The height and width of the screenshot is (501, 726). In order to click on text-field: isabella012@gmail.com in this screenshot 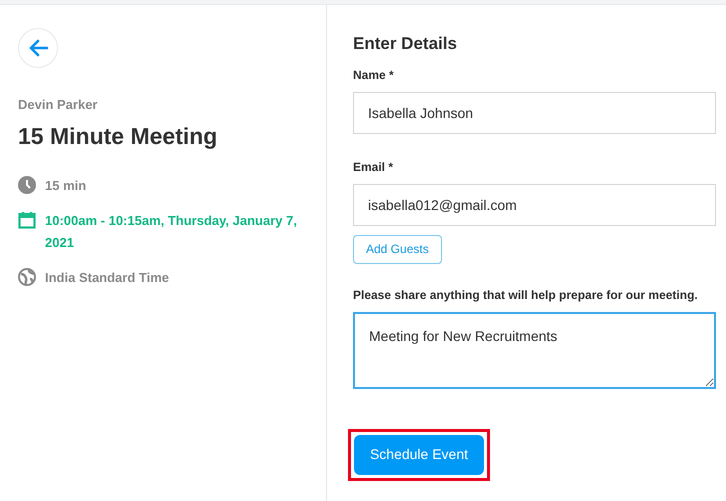, I will do `click(534, 205)`.